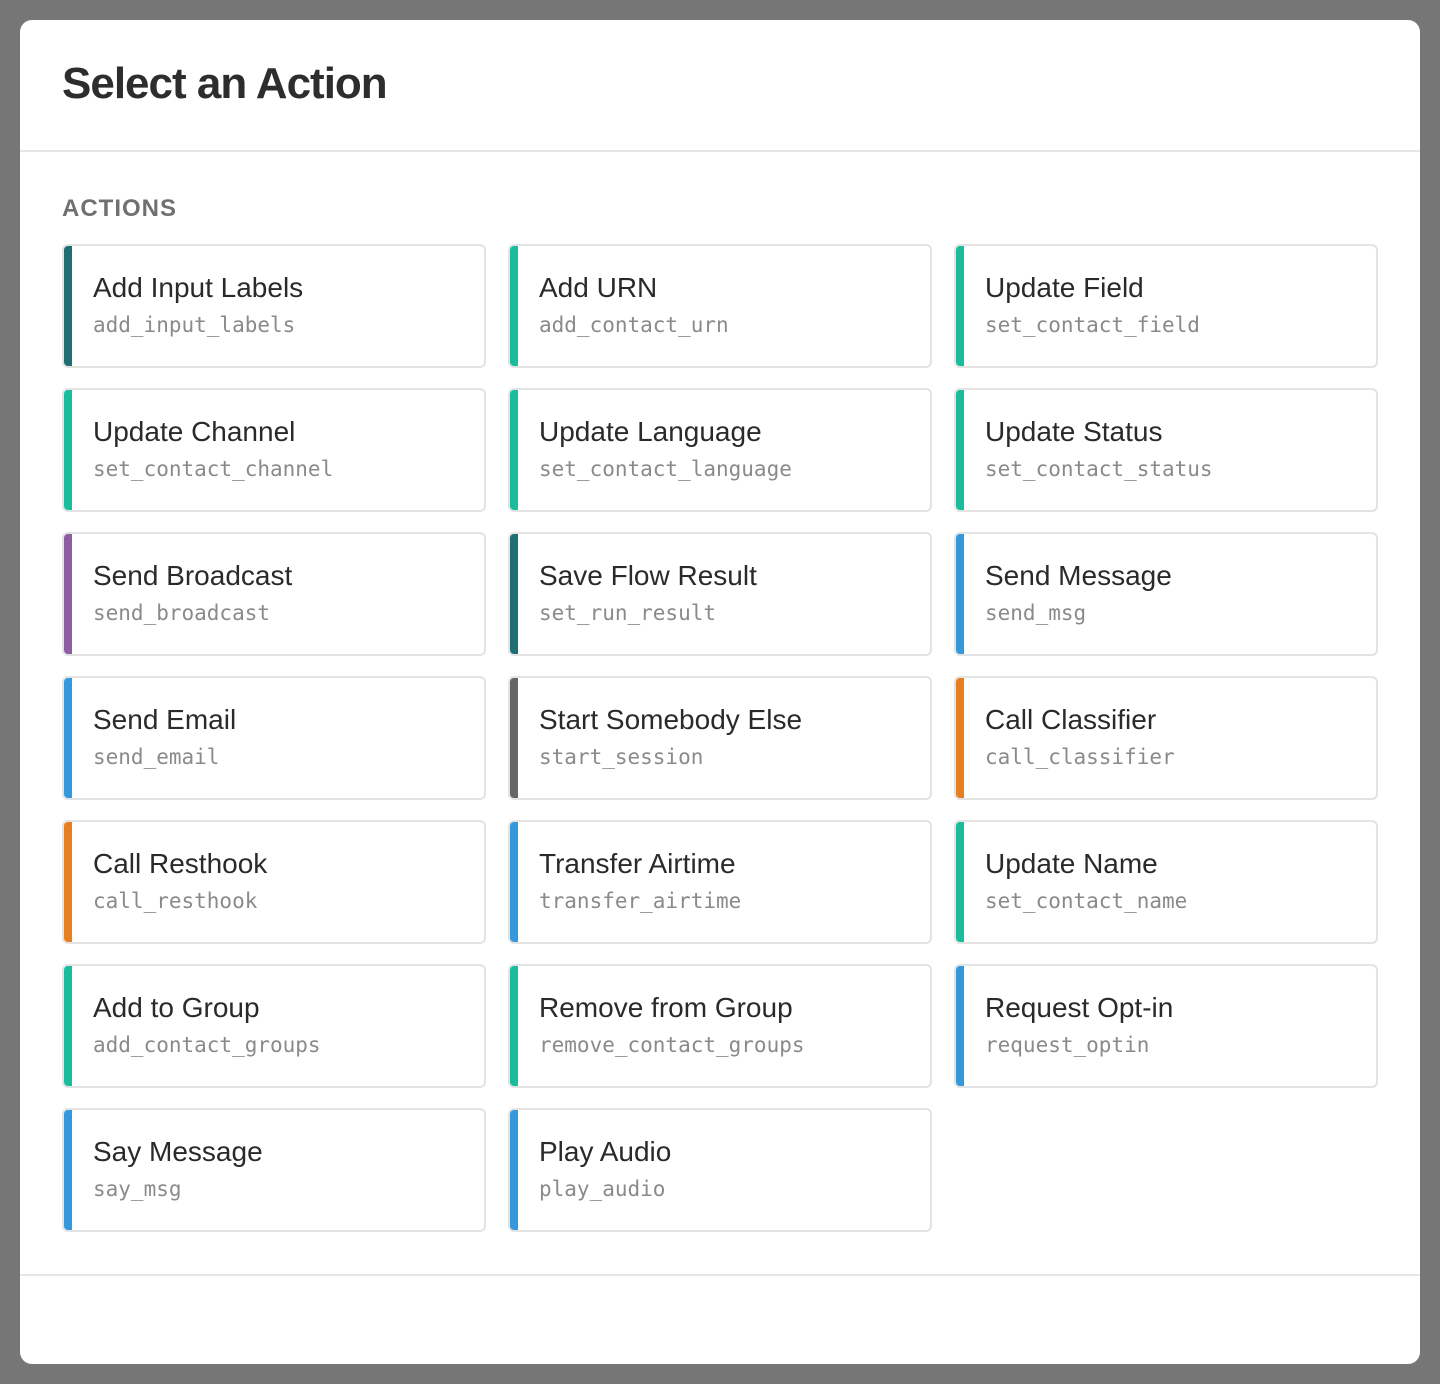 The width and height of the screenshot is (1440, 1384). Describe the element at coordinates (720, 450) in the screenshot. I see `action-card-update-language: Update Language set_contact_language` at that location.